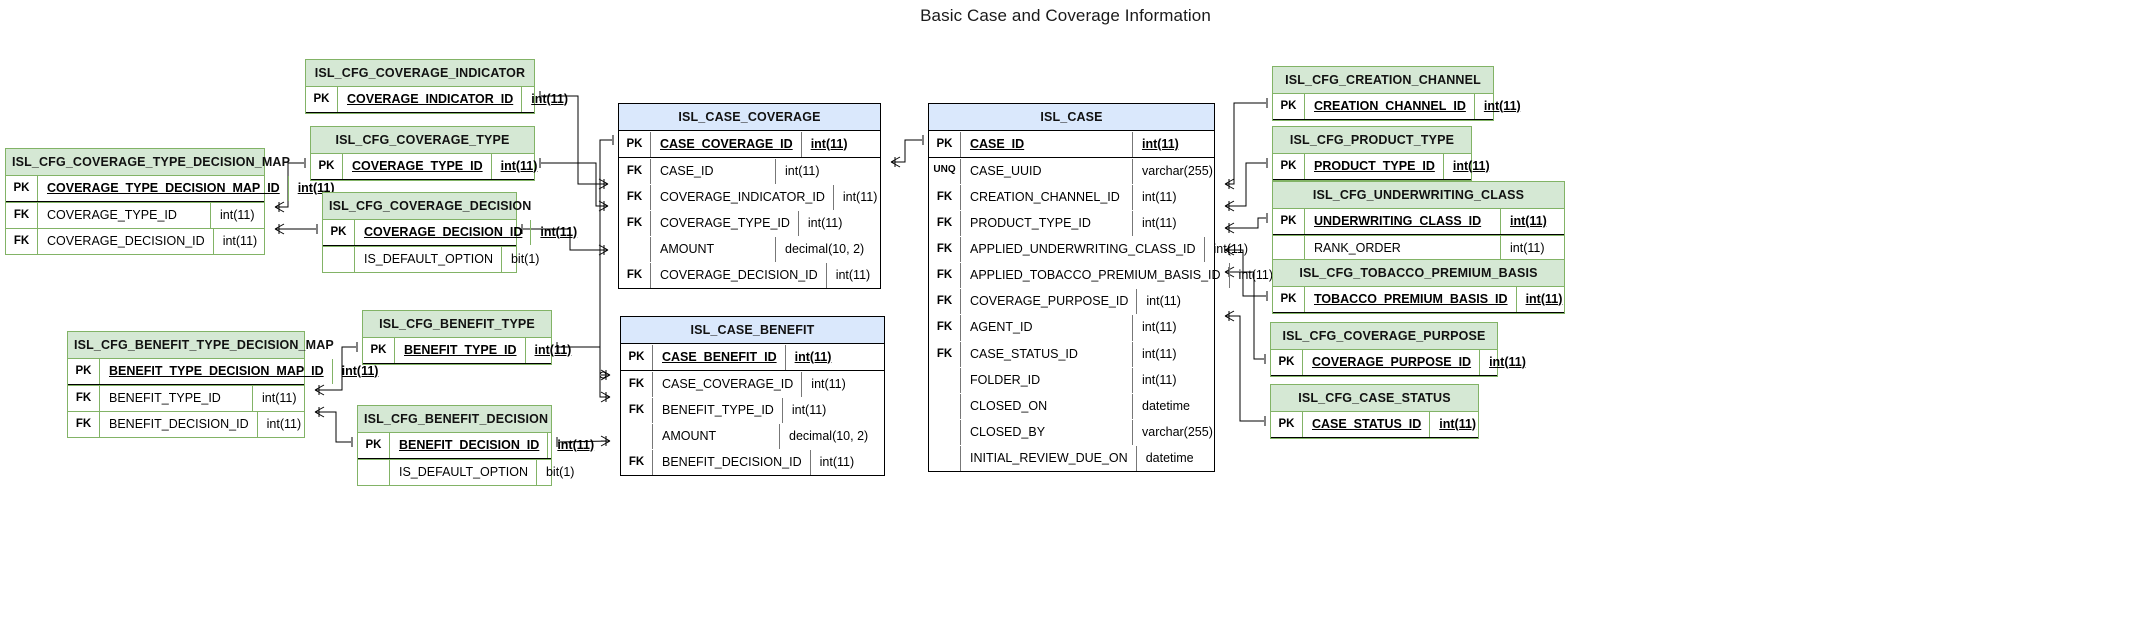 The width and height of the screenshot is (2131, 641). Describe the element at coordinates (1367, 423) in the screenshot. I see `column-name: CASE_STATUS_ID` at that location.